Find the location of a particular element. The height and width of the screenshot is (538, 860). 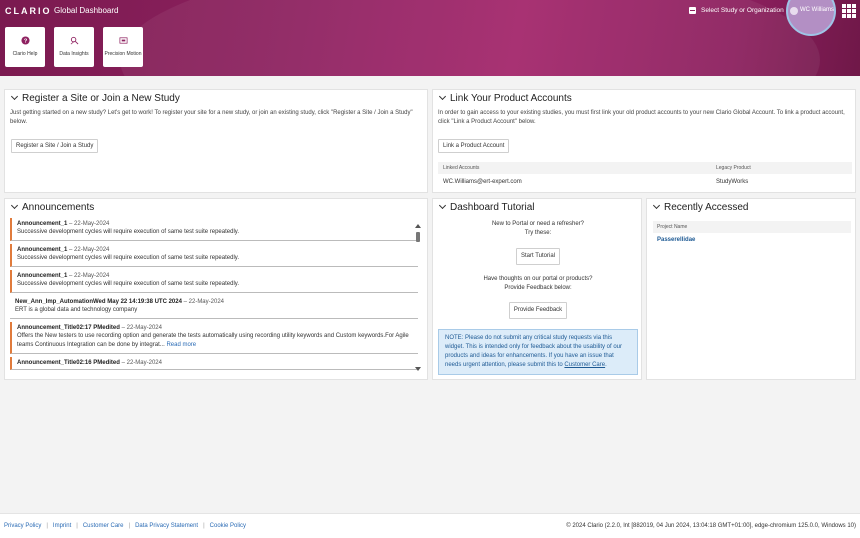

precision-motion-icon is located at coordinates (123, 40).